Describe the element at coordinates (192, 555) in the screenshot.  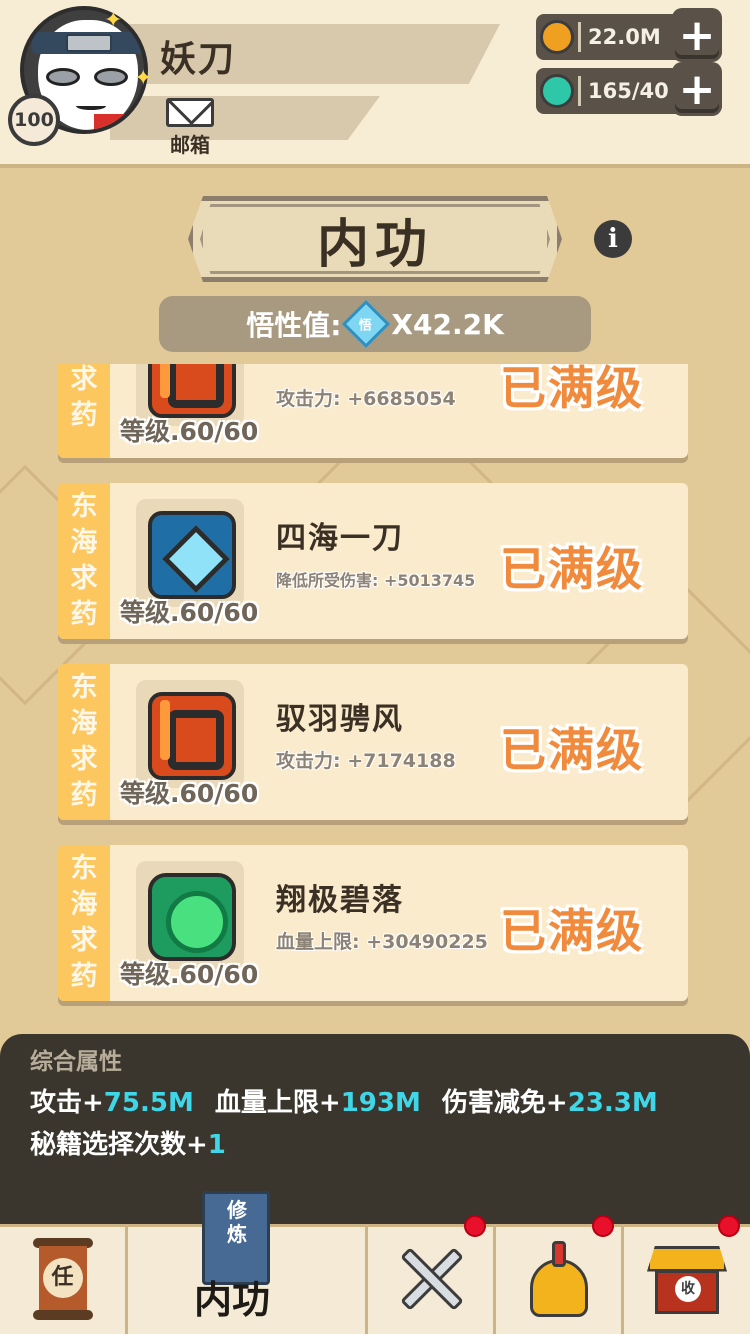
I see `ice-skill-icon` at that location.